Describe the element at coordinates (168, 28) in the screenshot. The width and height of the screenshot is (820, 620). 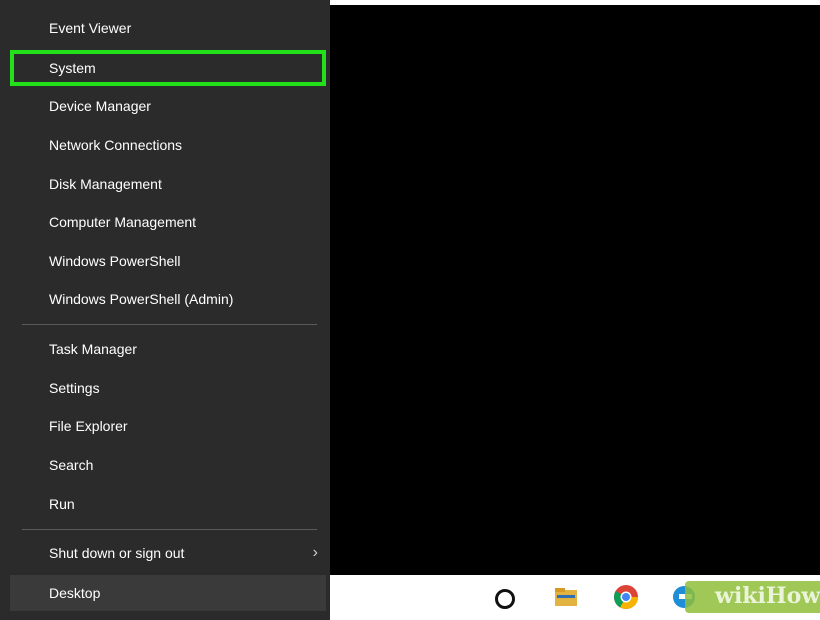
I see `menu-item-event-viewer: Event Viewer` at that location.